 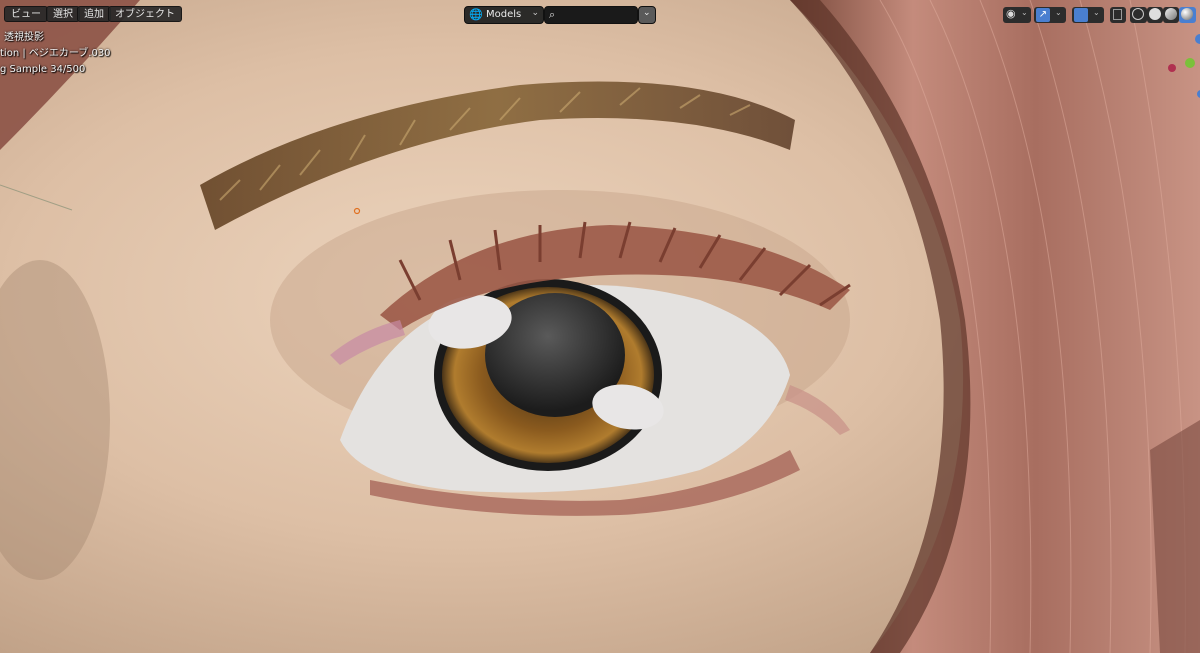 I want to click on visibility-chevron-icon: ⌄, so click(x=1024, y=12).